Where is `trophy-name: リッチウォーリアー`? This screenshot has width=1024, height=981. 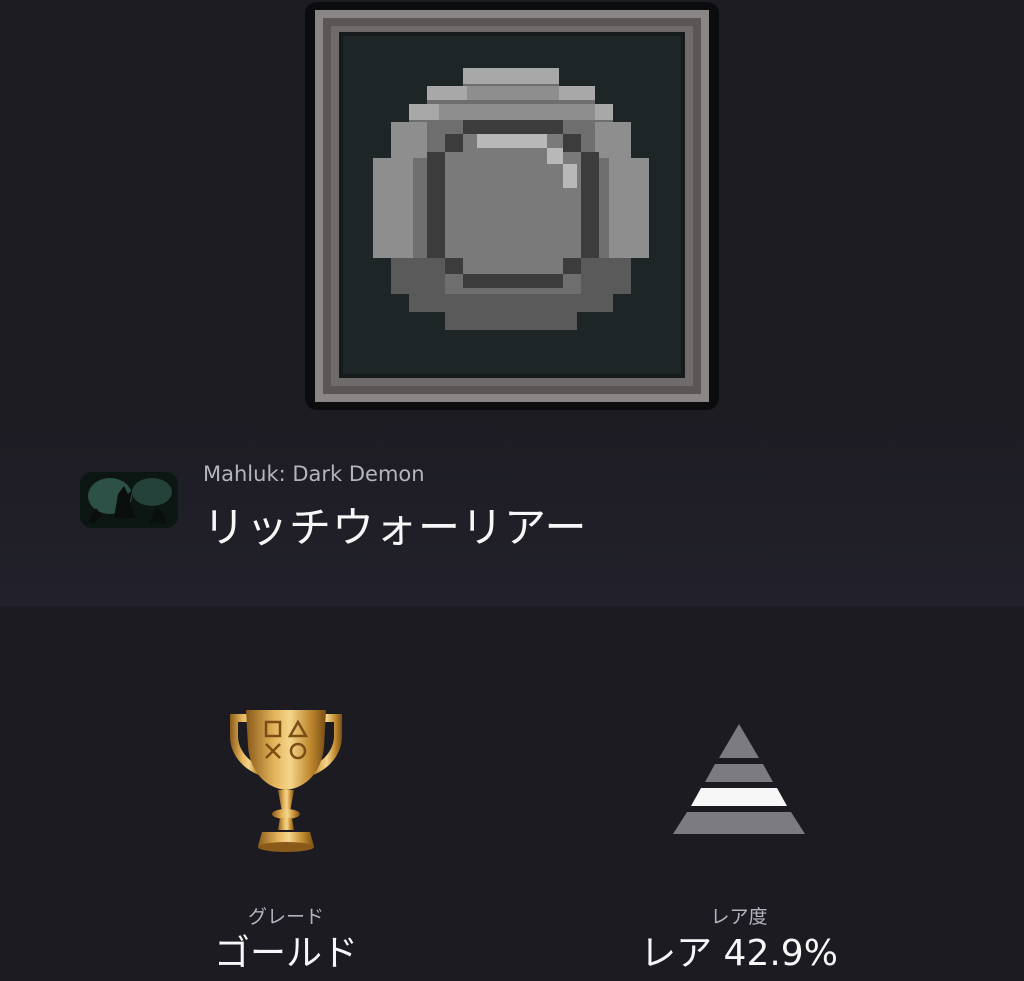
trophy-name: リッチウォーリアー is located at coordinates (395, 527).